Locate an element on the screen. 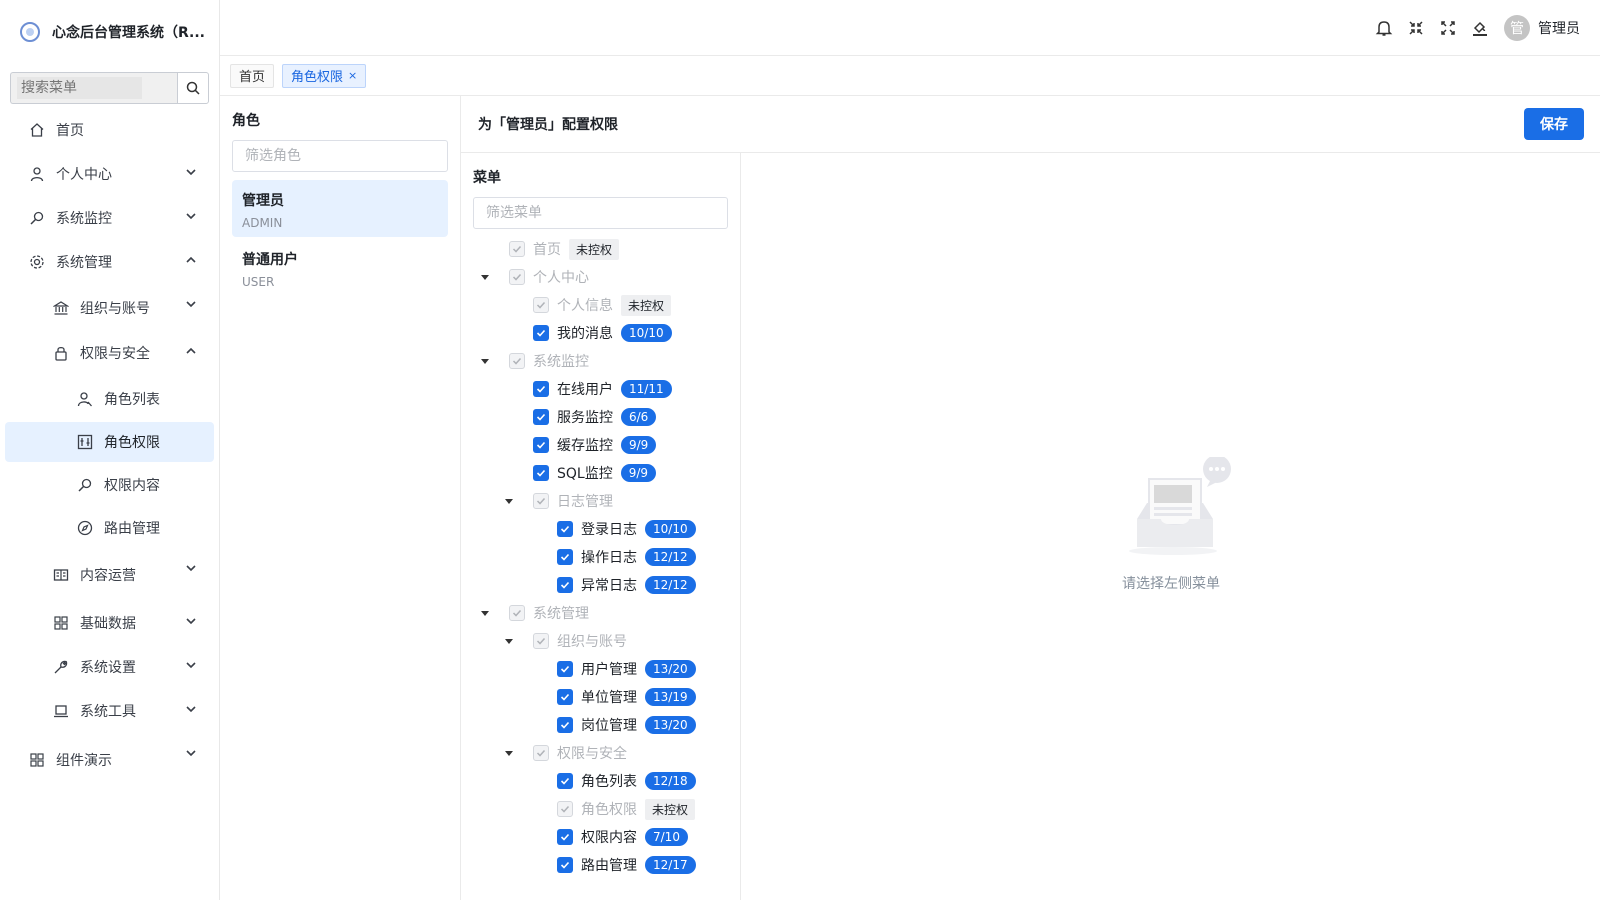 Image resolution: width=1600 pixels, height=900 pixels. bell-icon is located at coordinates (1384, 28).